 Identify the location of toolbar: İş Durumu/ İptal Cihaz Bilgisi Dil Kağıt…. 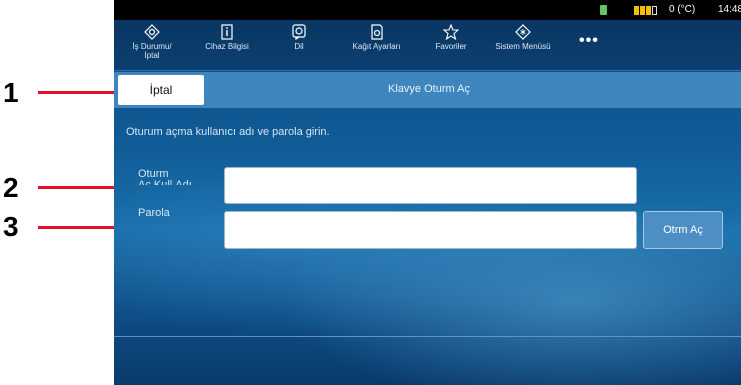
(427, 45).